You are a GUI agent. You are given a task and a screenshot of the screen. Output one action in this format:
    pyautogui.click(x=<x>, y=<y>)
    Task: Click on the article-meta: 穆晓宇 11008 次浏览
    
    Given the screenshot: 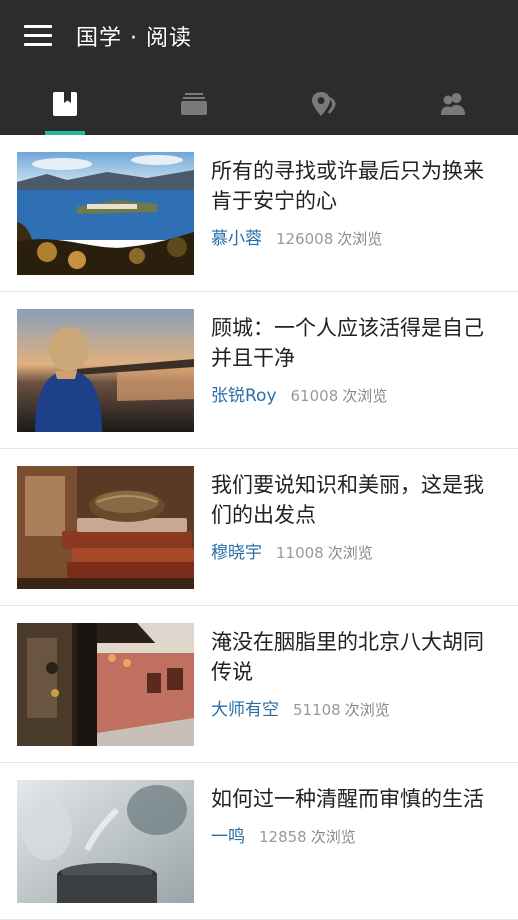 What is the action you would take?
    pyautogui.click(x=355, y=550)
    